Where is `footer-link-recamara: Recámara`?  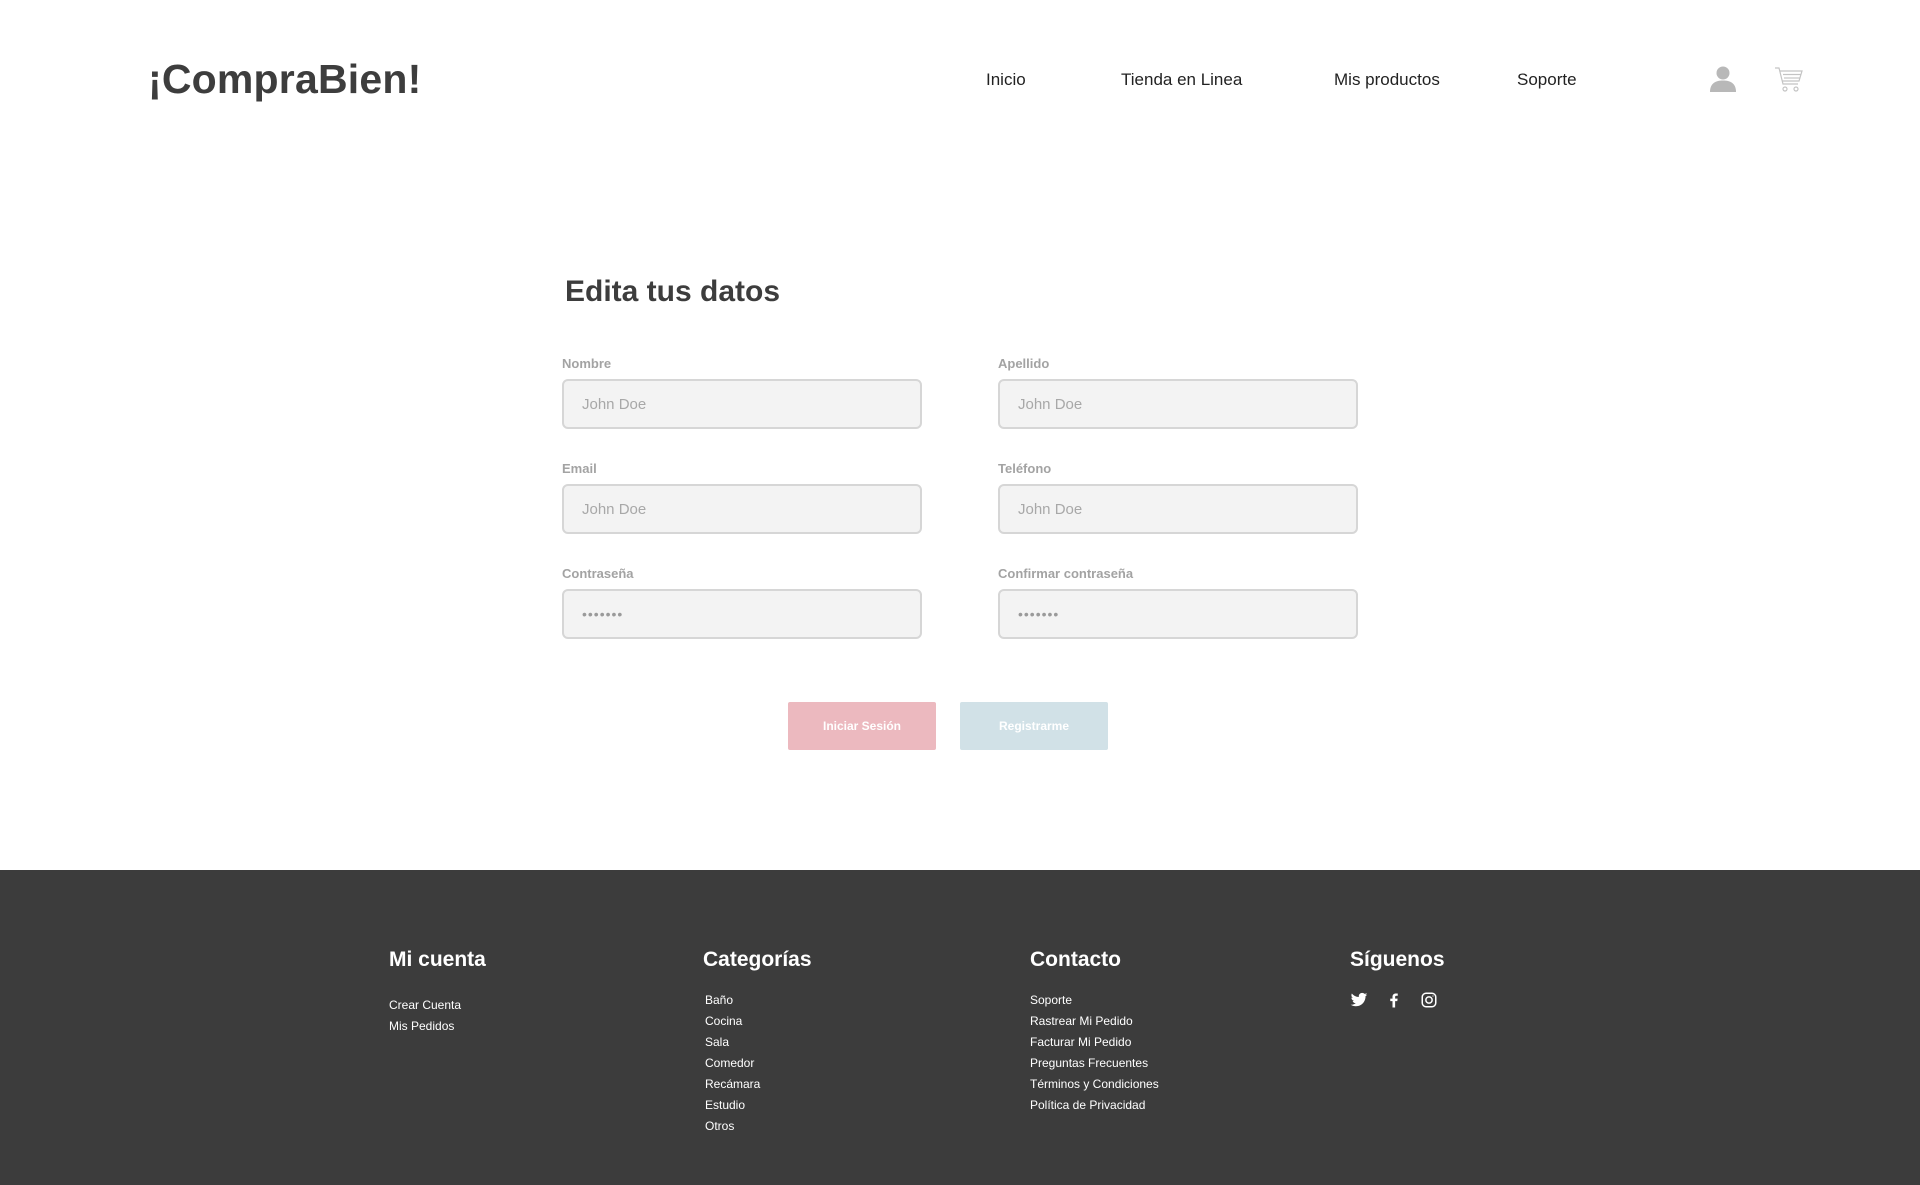 footer-link-recamara: Recámara is located at coordinates (758, 1084).